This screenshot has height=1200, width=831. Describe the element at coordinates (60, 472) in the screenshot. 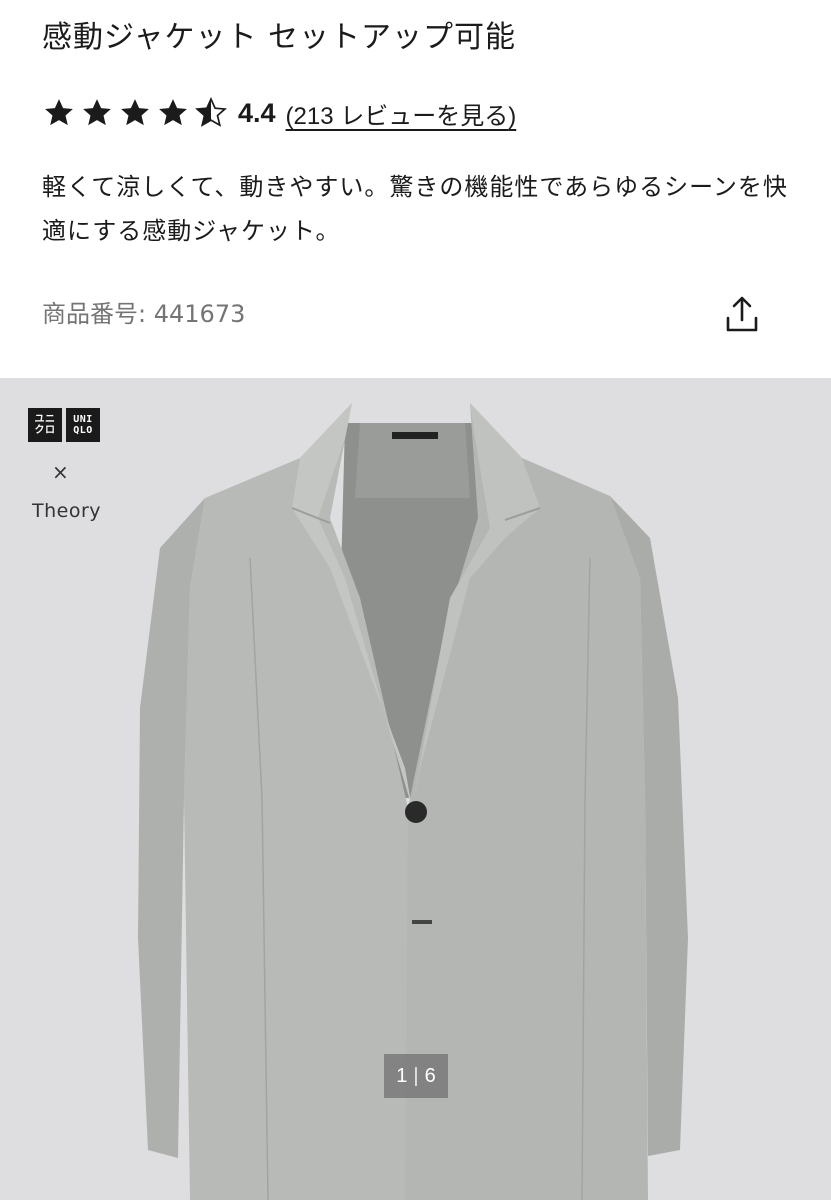

I see `collab-symbol: ×` at that location.